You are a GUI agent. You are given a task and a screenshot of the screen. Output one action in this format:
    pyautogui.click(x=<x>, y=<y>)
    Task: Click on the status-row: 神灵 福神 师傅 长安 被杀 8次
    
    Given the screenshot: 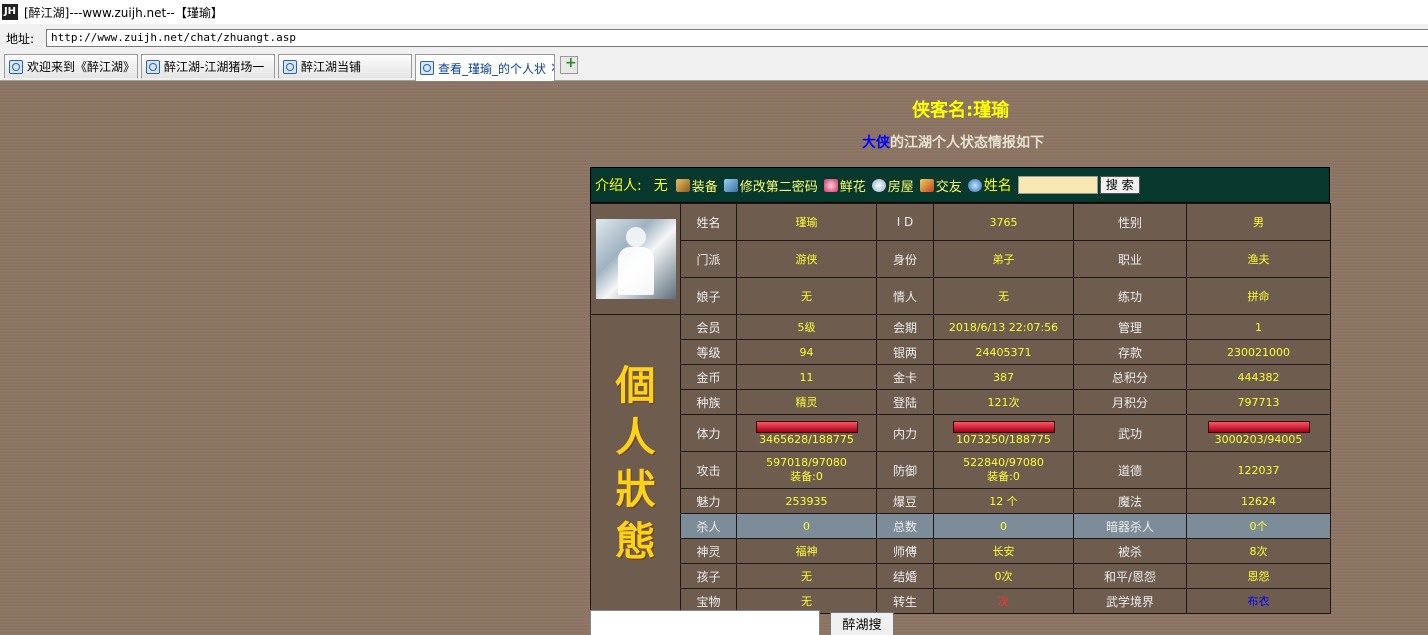 What is the action you would take?
    pyautogui.click(x=961, y=551)
    